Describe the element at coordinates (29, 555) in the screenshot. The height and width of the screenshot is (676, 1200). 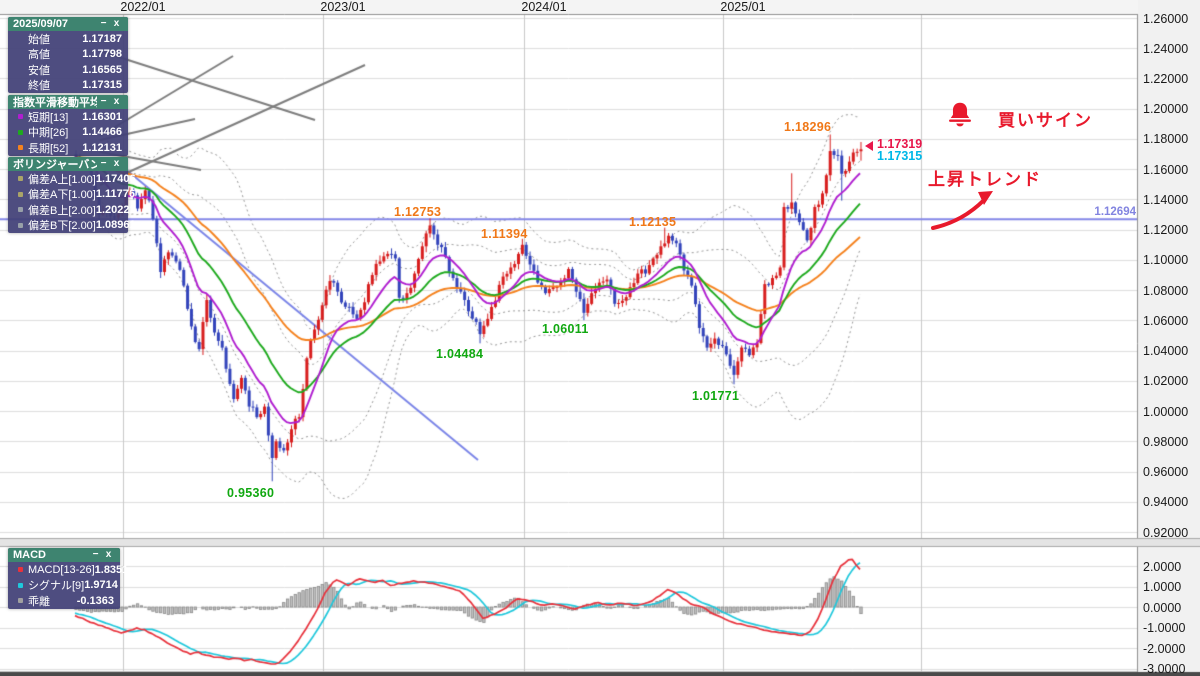
I see `panel-title: MACD` at that location.